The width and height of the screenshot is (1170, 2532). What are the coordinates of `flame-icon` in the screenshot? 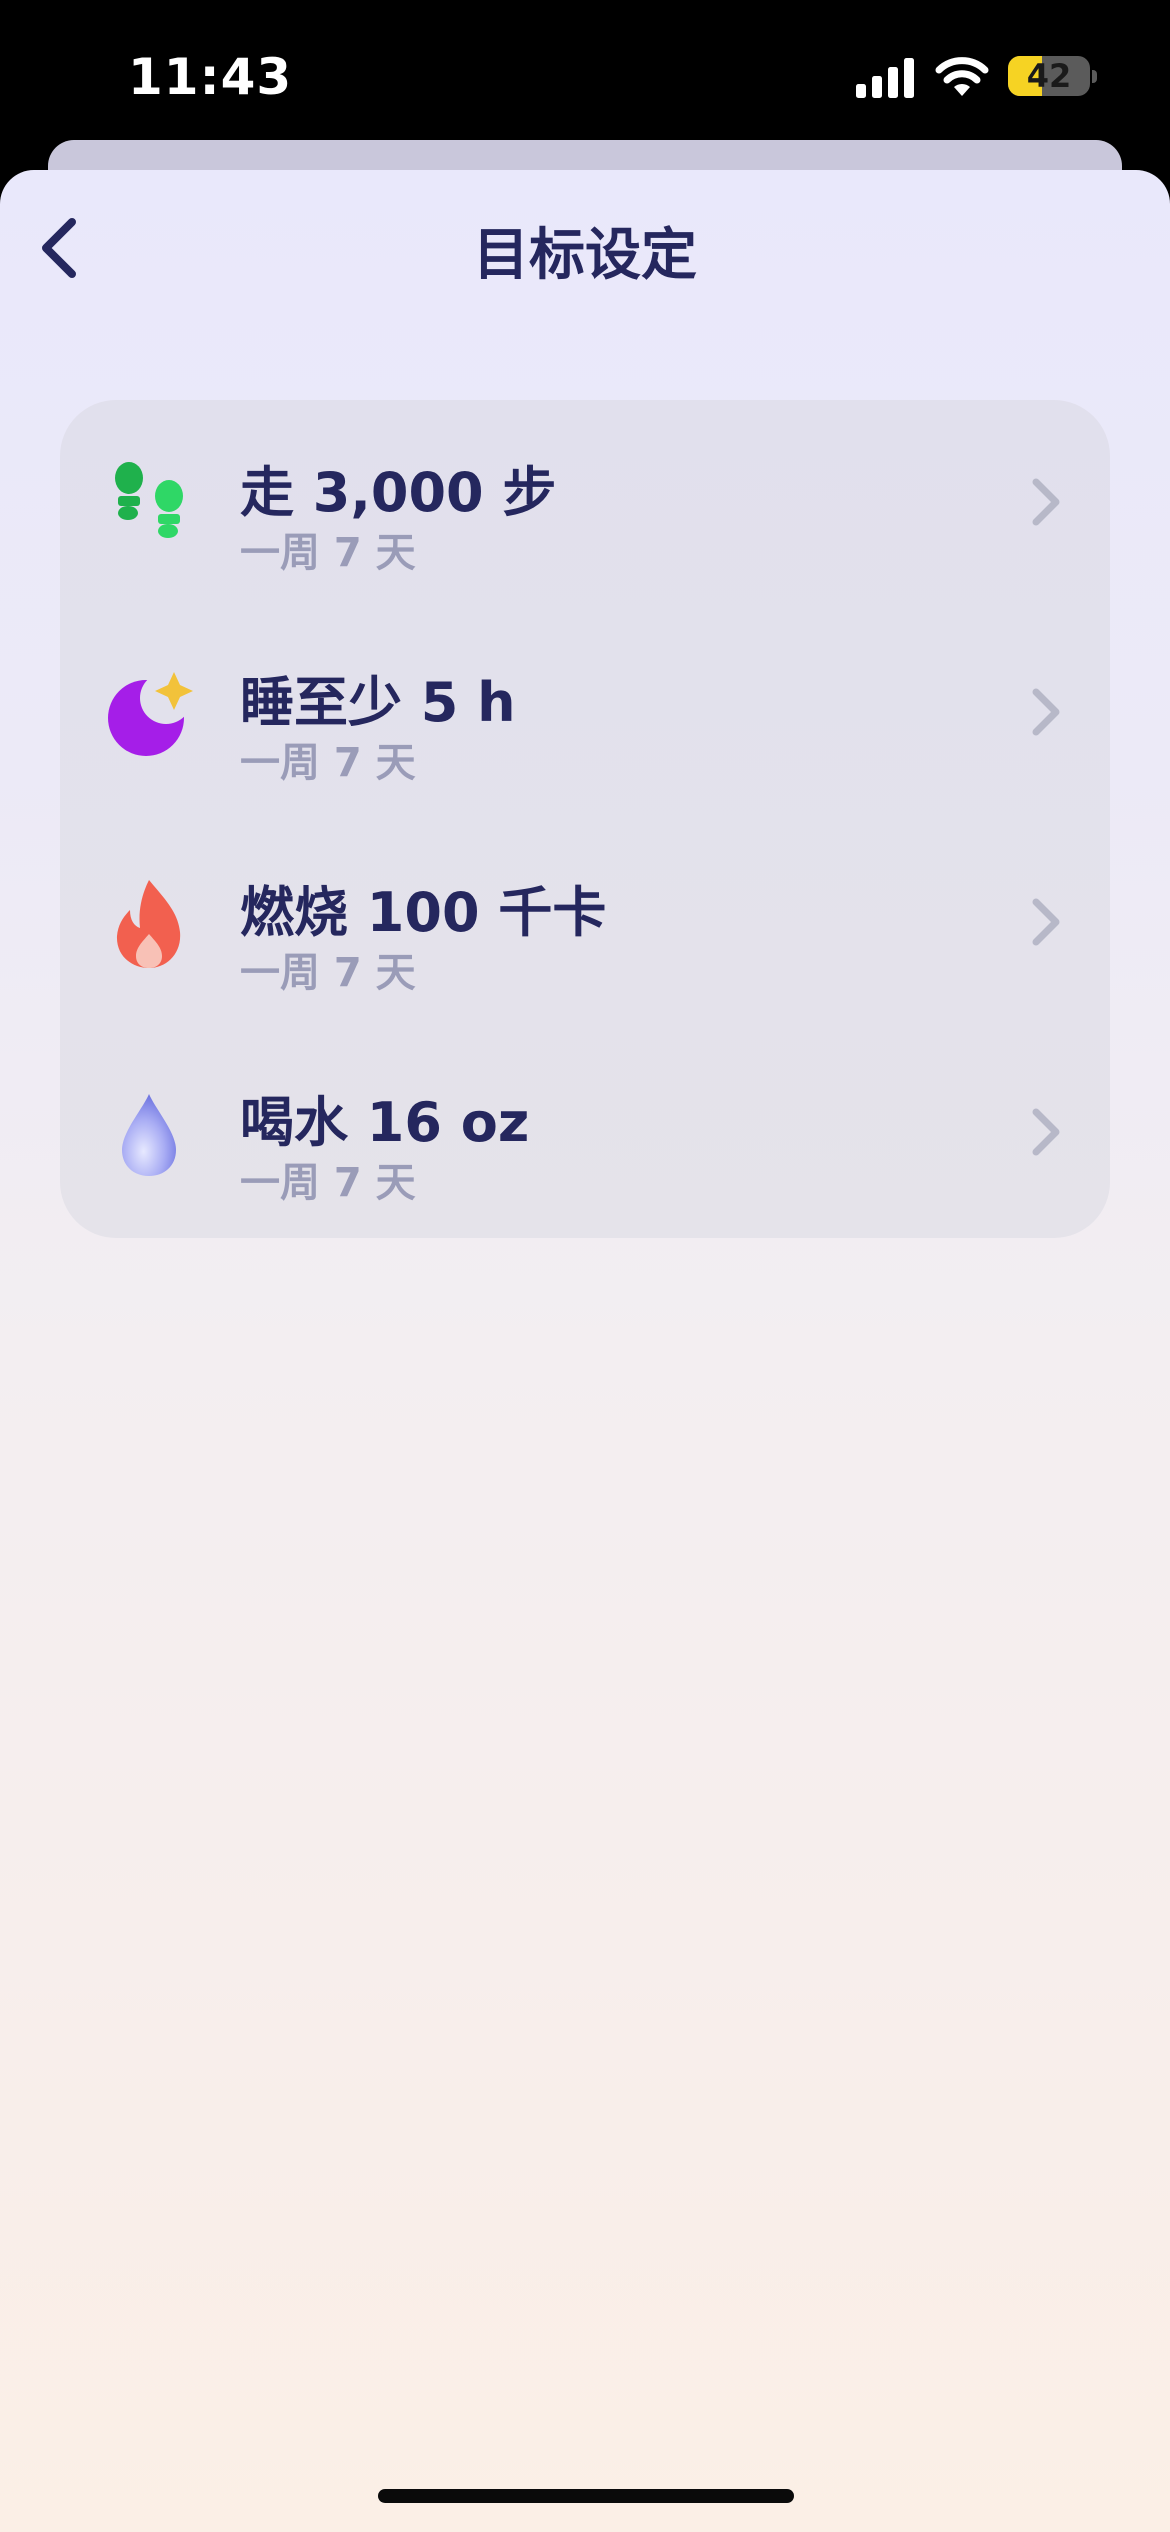 It's located at (148, 924).